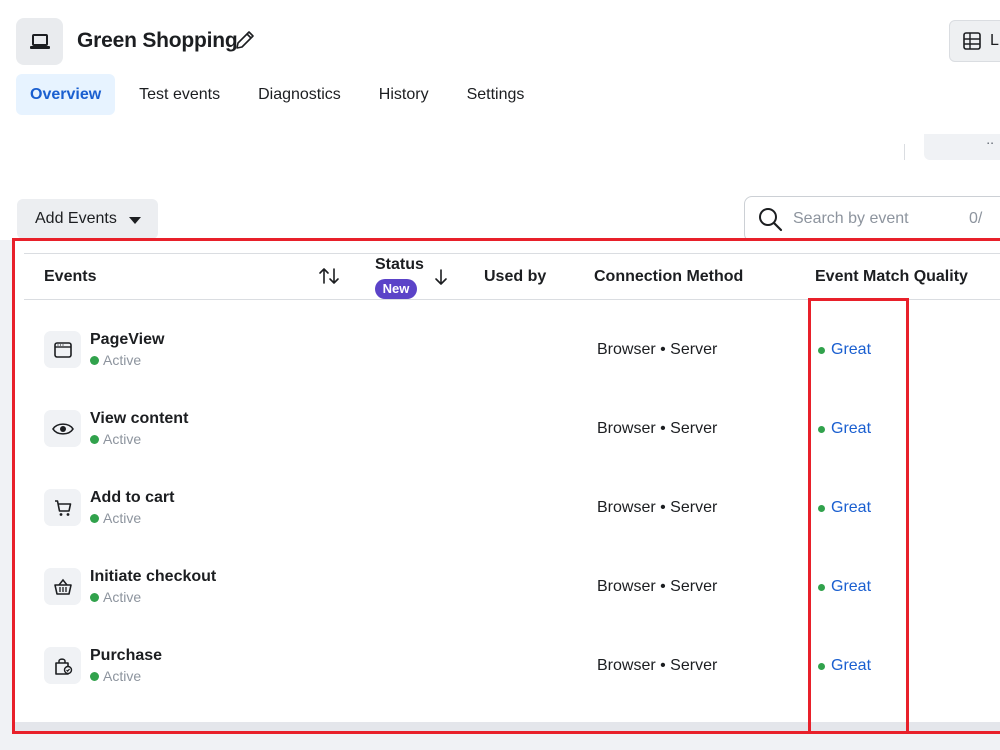  What do you see at coordinates (515, 277) in the screenshot?
I see `column-header-used-by: Used by` at bounding box center [515, 277].